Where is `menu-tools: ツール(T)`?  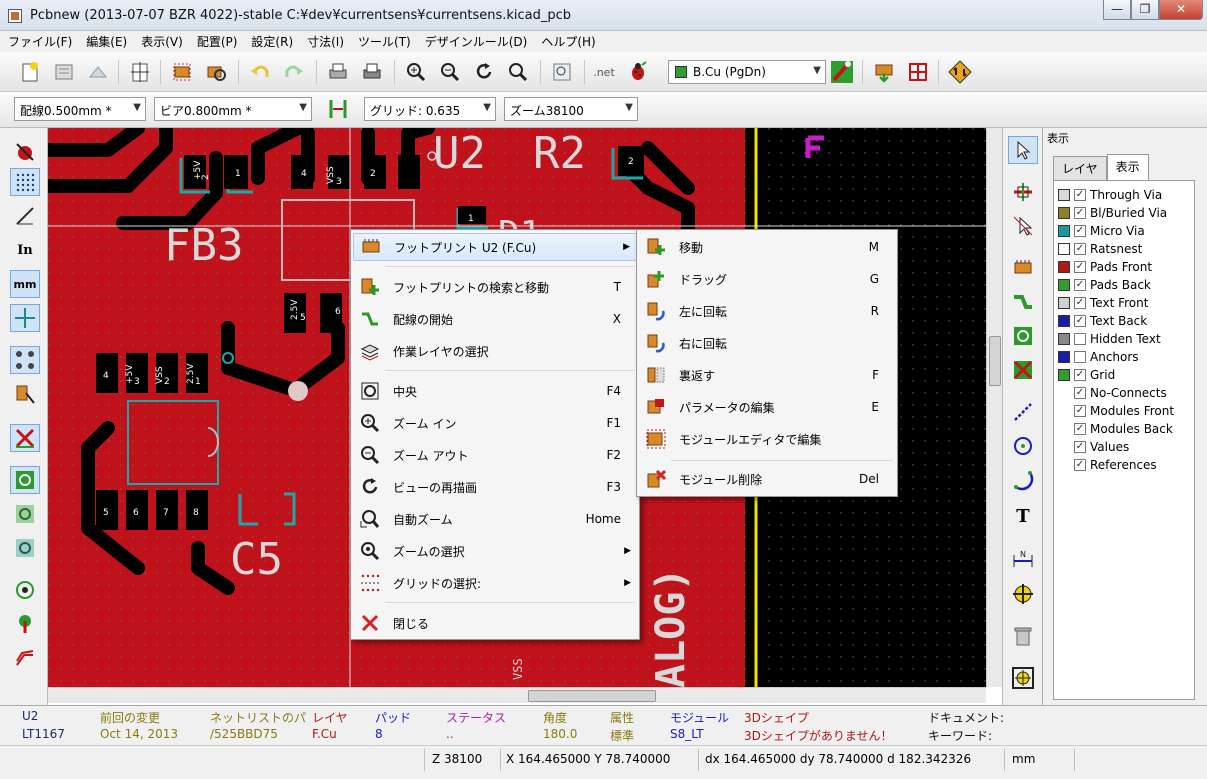
menu-tools: ツール(T) is located at coordinates (384, 41).